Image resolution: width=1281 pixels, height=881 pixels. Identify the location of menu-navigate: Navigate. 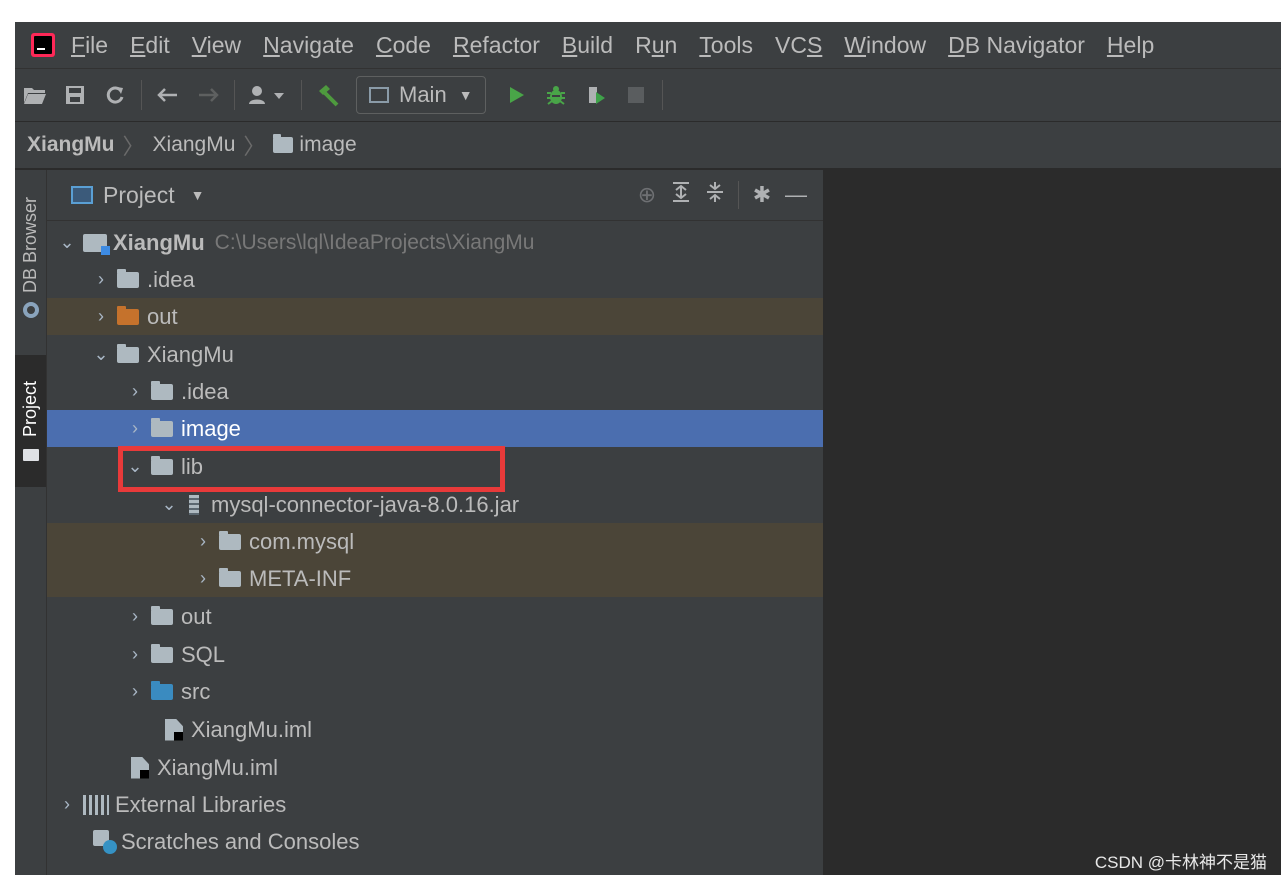
(308, 45).